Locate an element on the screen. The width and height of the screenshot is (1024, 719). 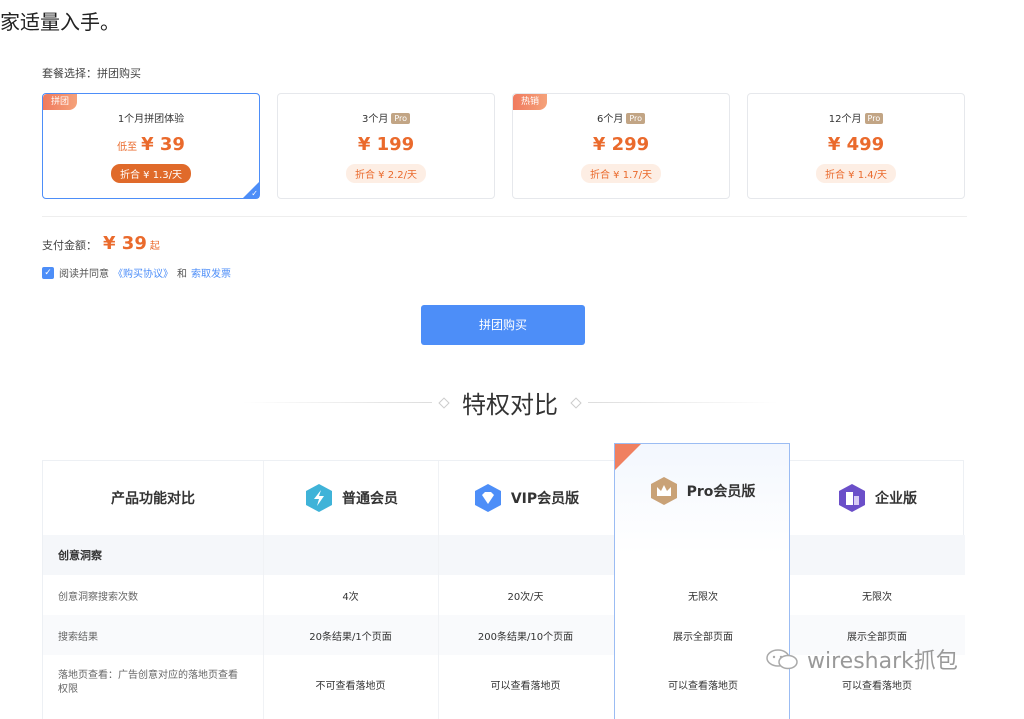
feature-label: 搜索结果 is located at coordinates (78, 637).